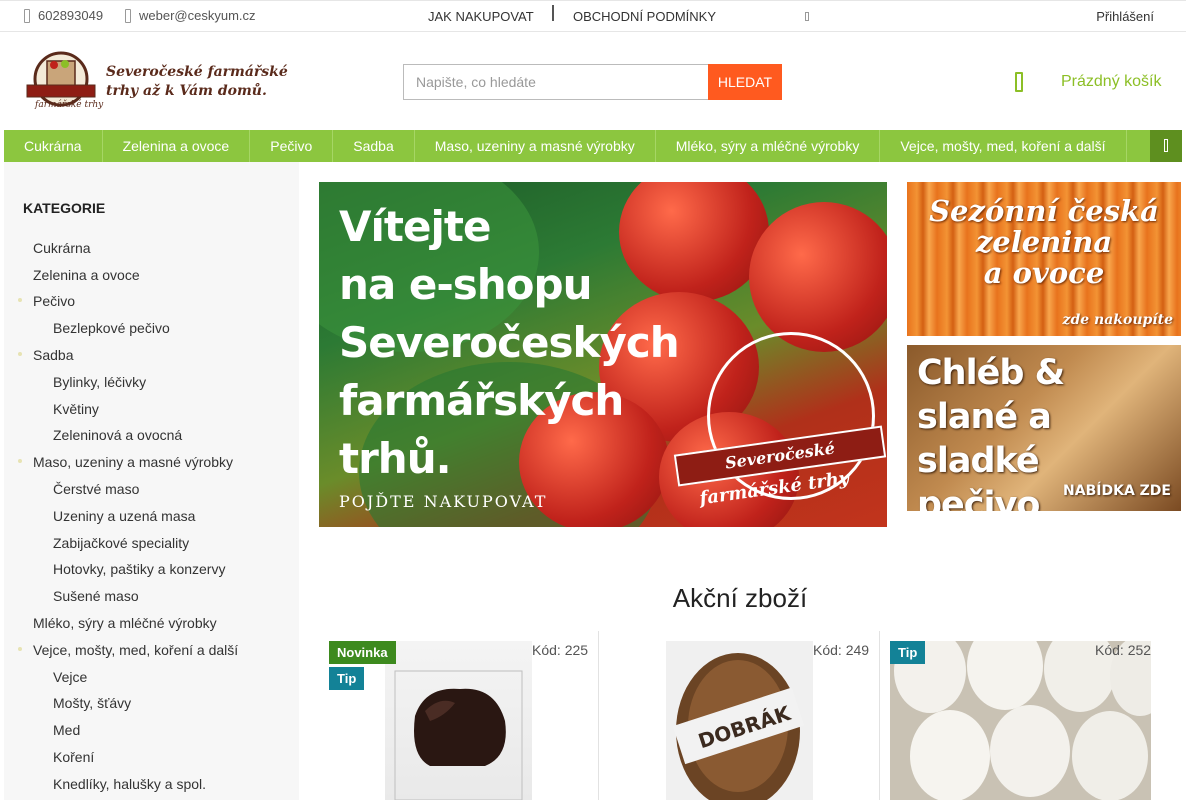 The height and width of the screenshot is (800, 1200). I want to click on vegetable-banner-title: Sezónní česká zelenina a ovoce, so click(1044, 242).